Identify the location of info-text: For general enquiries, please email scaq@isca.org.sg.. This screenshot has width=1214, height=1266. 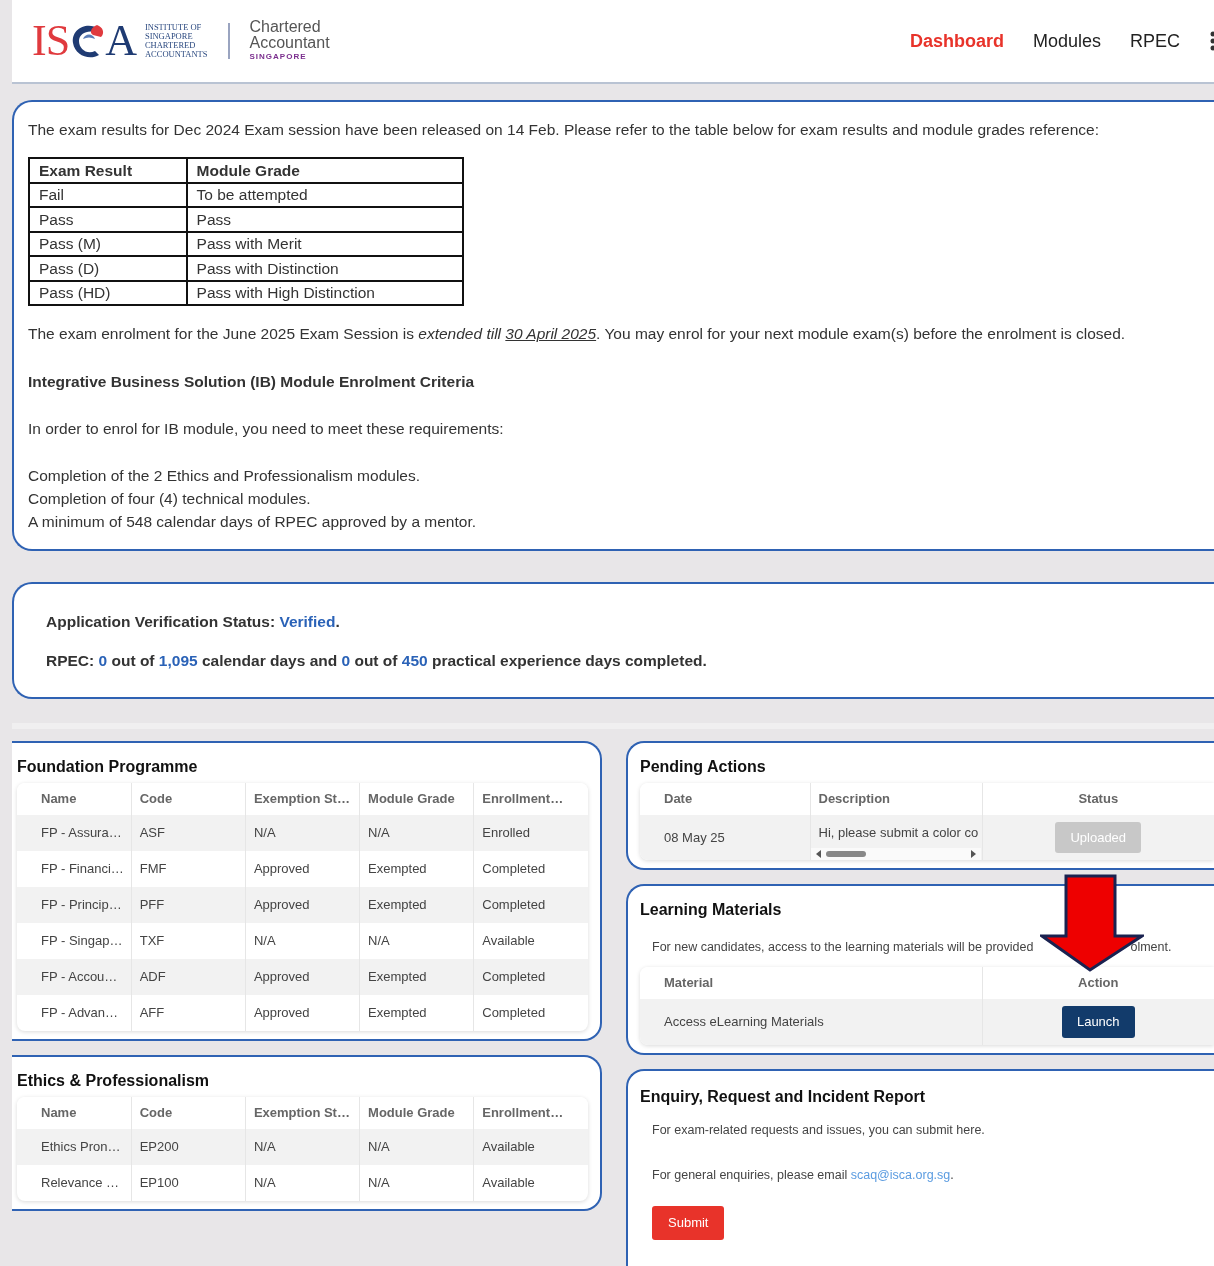
(803, 1175).